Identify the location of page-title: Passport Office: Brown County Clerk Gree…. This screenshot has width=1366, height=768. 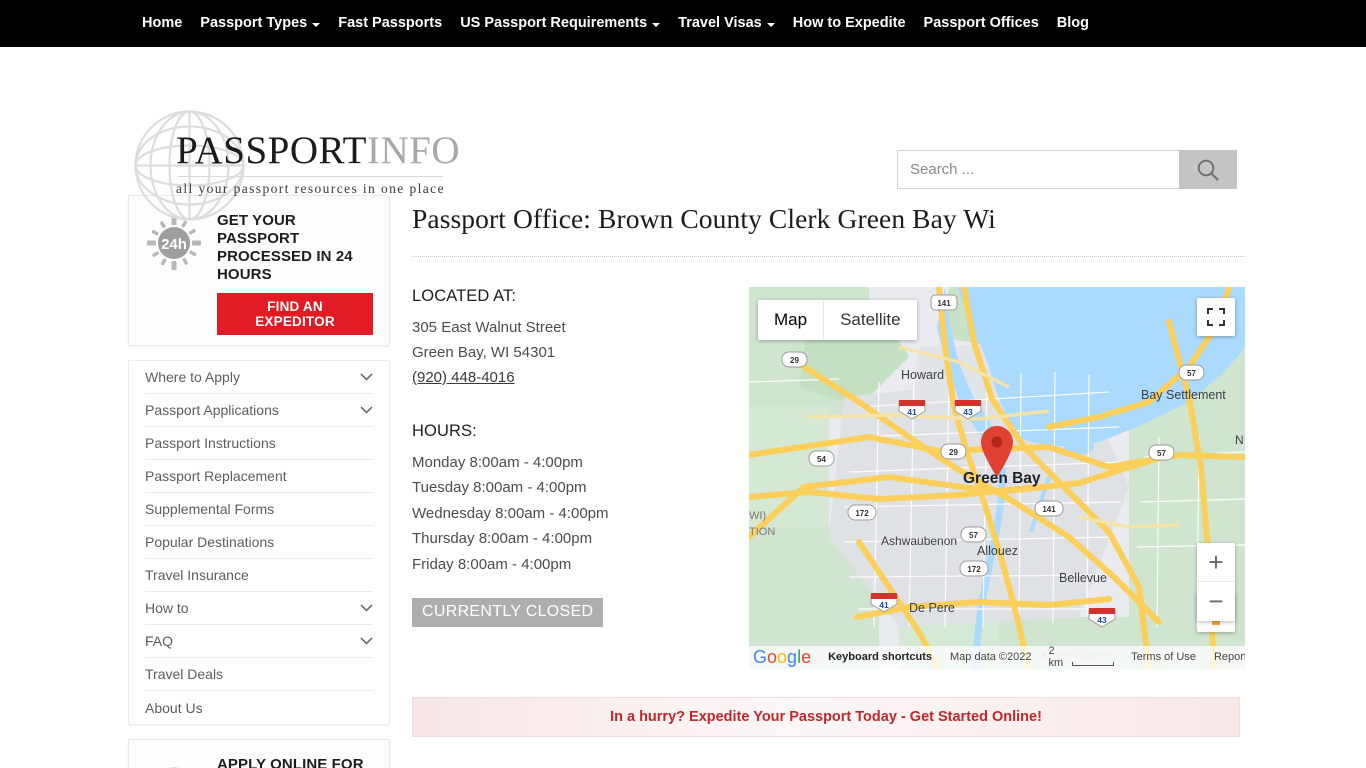
(828, 230).